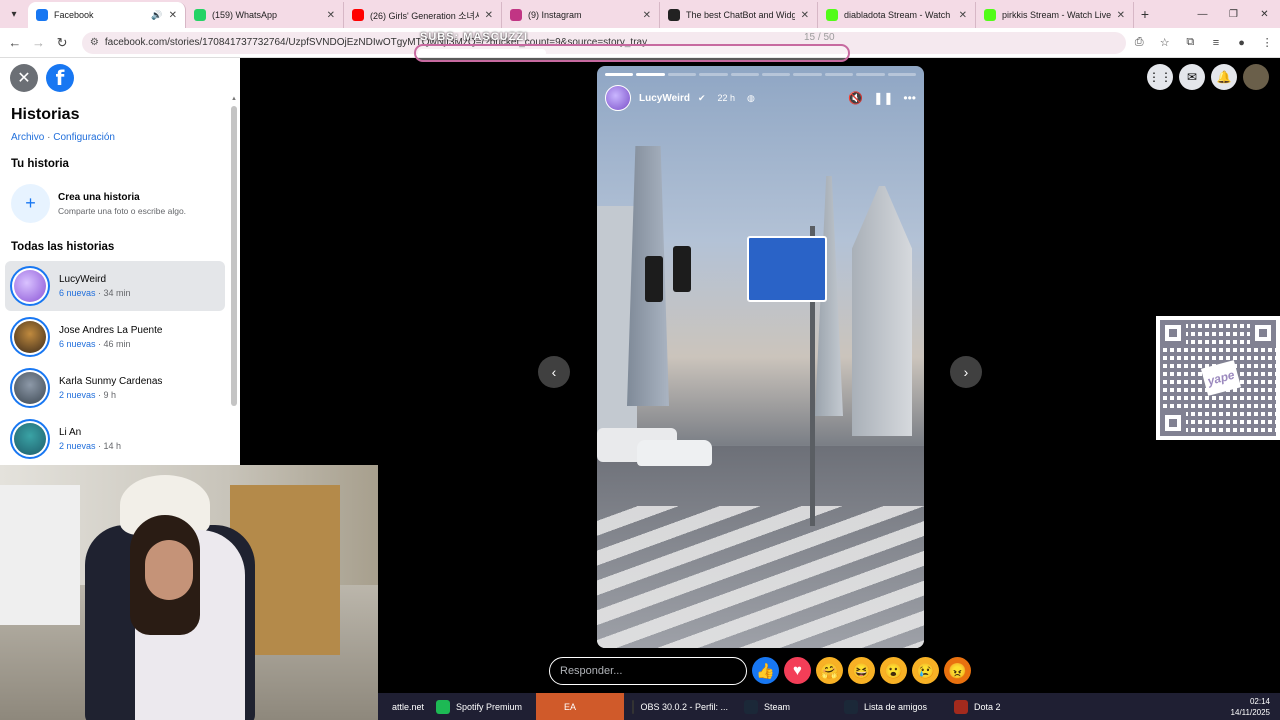 This screenshot has width=1280, height=720. I want to click on story-user-name: LucyWeird, so click(83, 279).